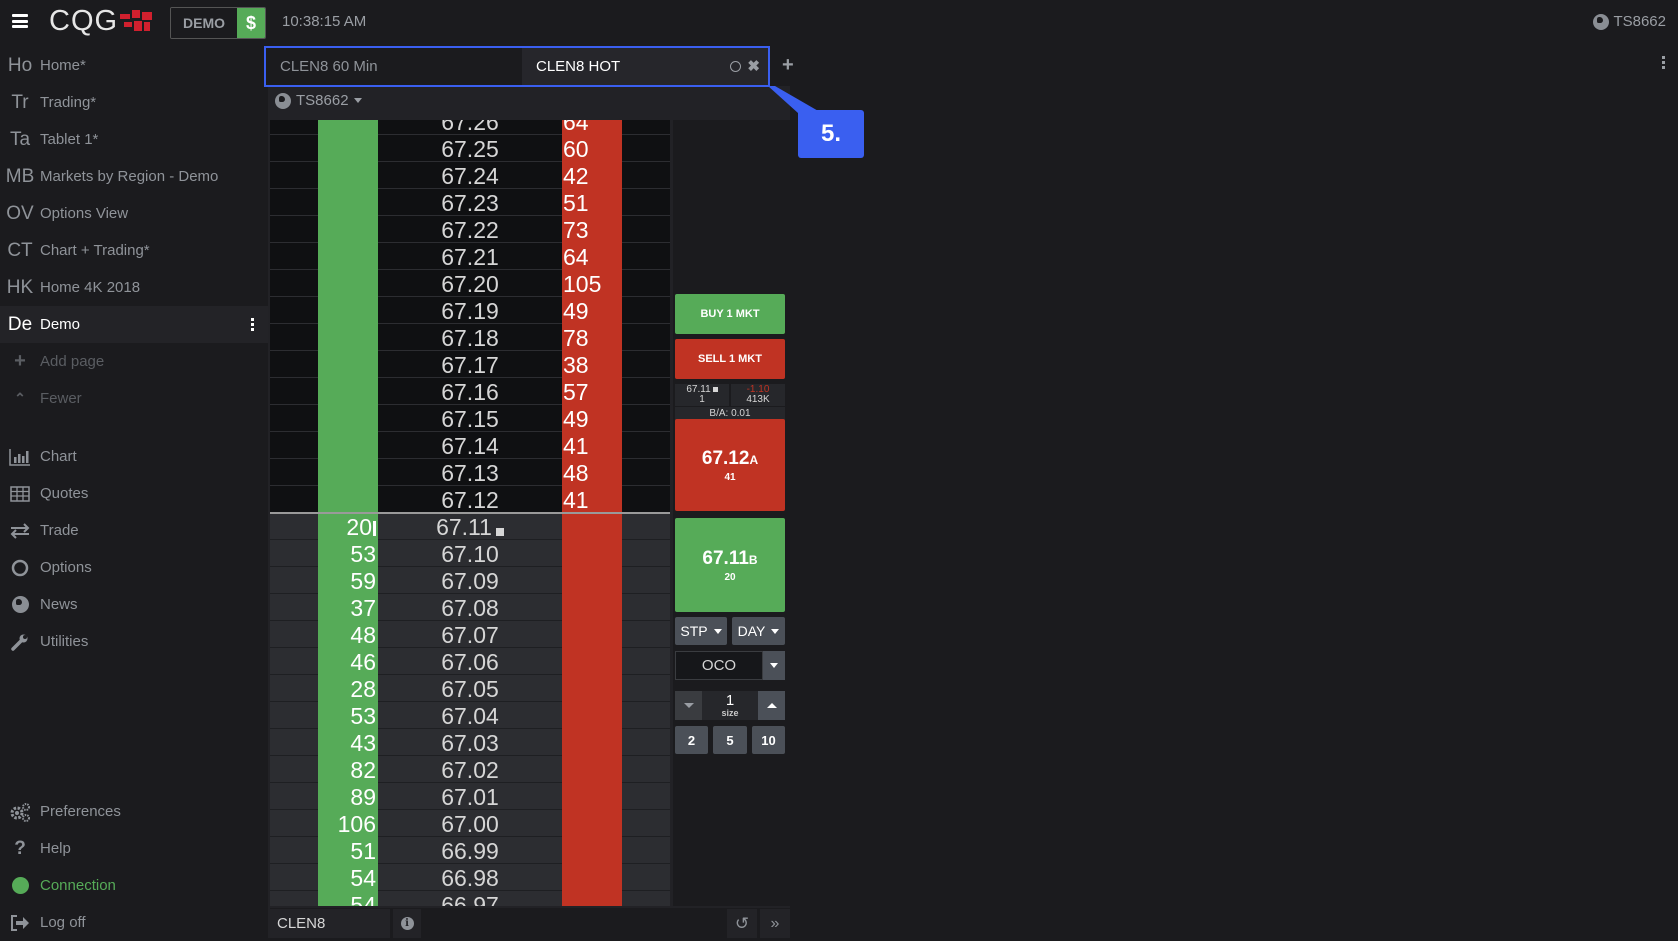 This screenshot has width=1678, height=941. What do you see at coordinates (753, 66) in the screenshot?
I see `close-tab-icon: ✖` at bounding box center [753, 66].